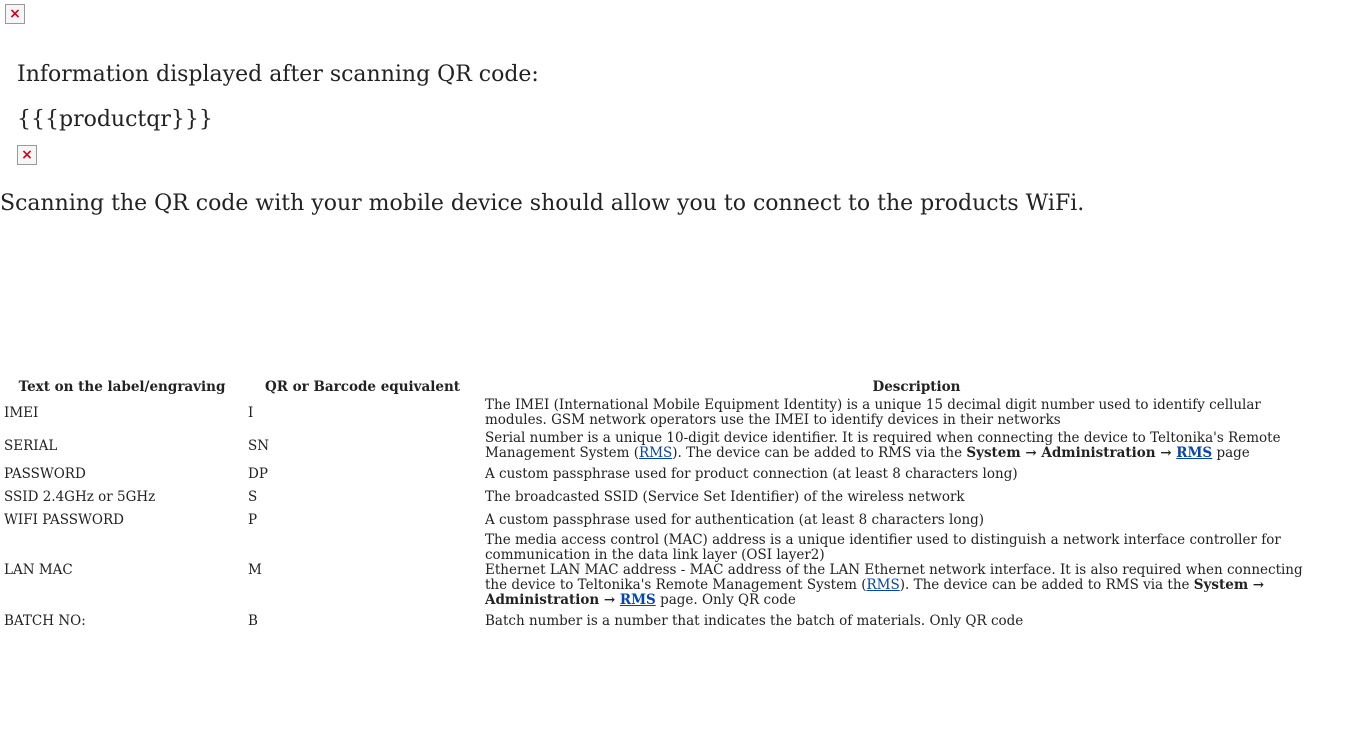 Image resolution: width=1358 pixels, height=754 pixels. What do you see at coordinates (253, 620) in the screenshot?
I see `row-code: B` at bounding box center [253, 620].